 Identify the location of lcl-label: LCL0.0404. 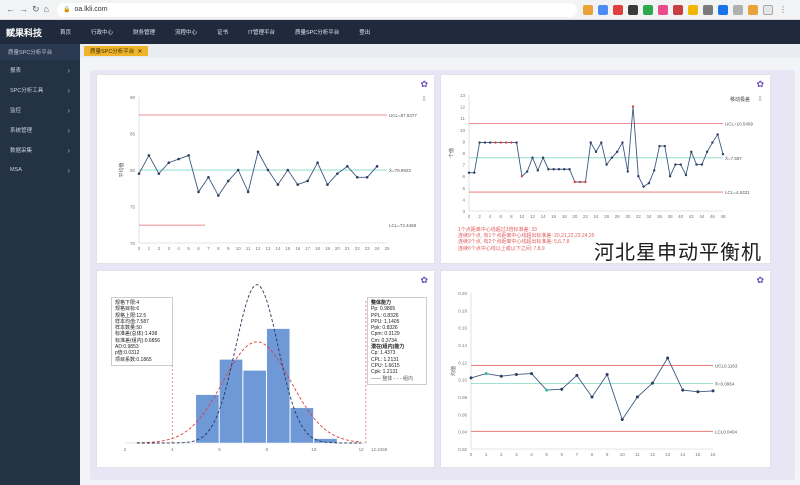
(726, 431).